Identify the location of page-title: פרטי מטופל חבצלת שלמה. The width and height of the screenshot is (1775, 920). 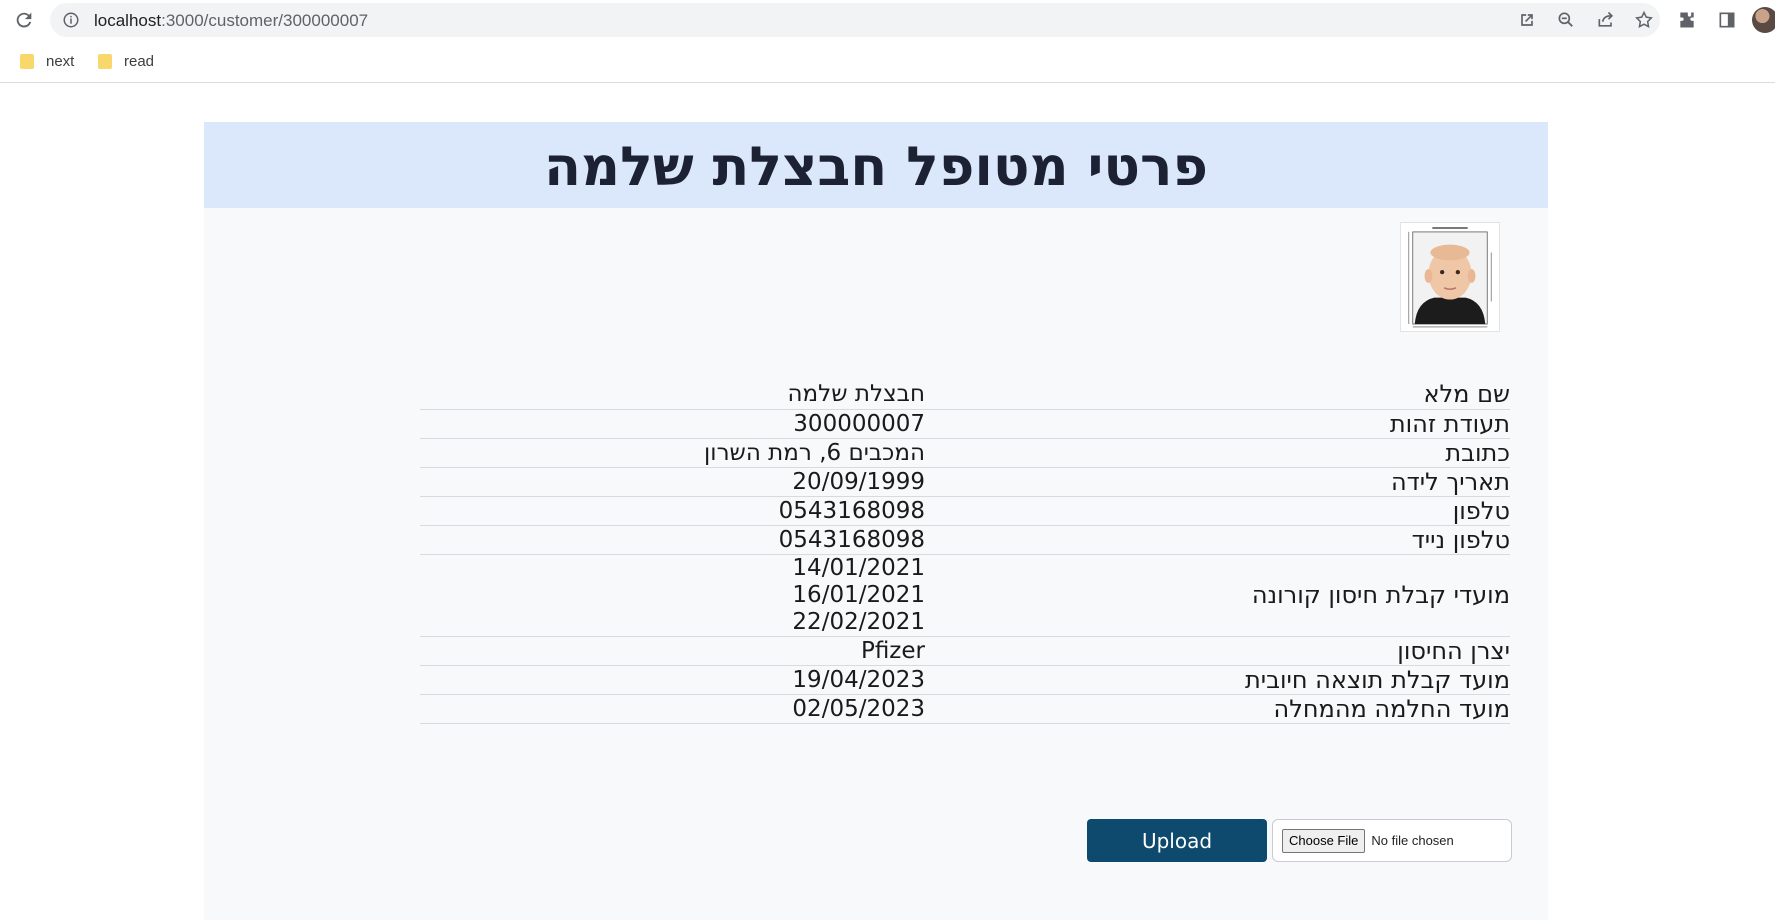
(876, 166).